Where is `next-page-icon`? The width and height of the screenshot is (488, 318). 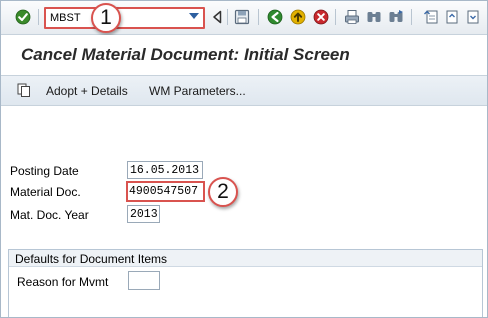 next-page-icon is located at coordinates (473, 17).